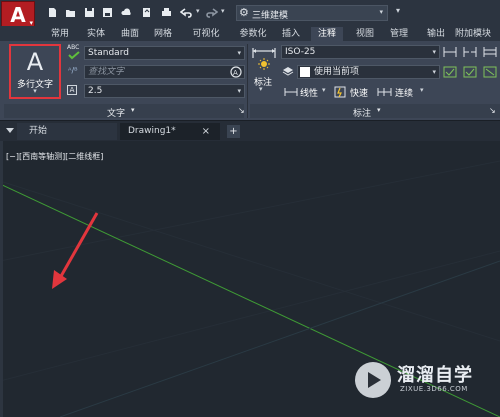 The image size is (500, 417). What do you see at coordinates (70, 12) in the screenshot?
I see `open-folder-icon` at bounding box center [70, 12].